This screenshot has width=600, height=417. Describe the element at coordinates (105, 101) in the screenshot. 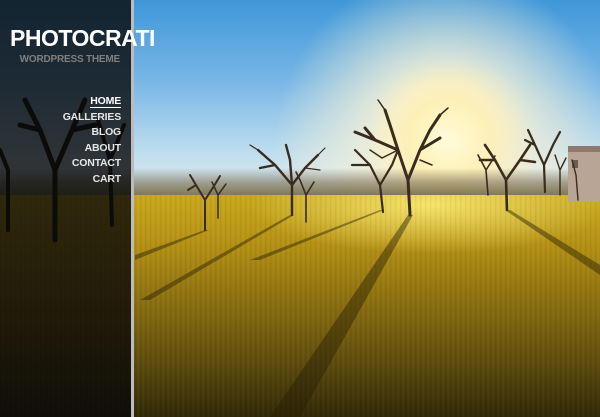

I see `nav-link-home: HOME` at that location.